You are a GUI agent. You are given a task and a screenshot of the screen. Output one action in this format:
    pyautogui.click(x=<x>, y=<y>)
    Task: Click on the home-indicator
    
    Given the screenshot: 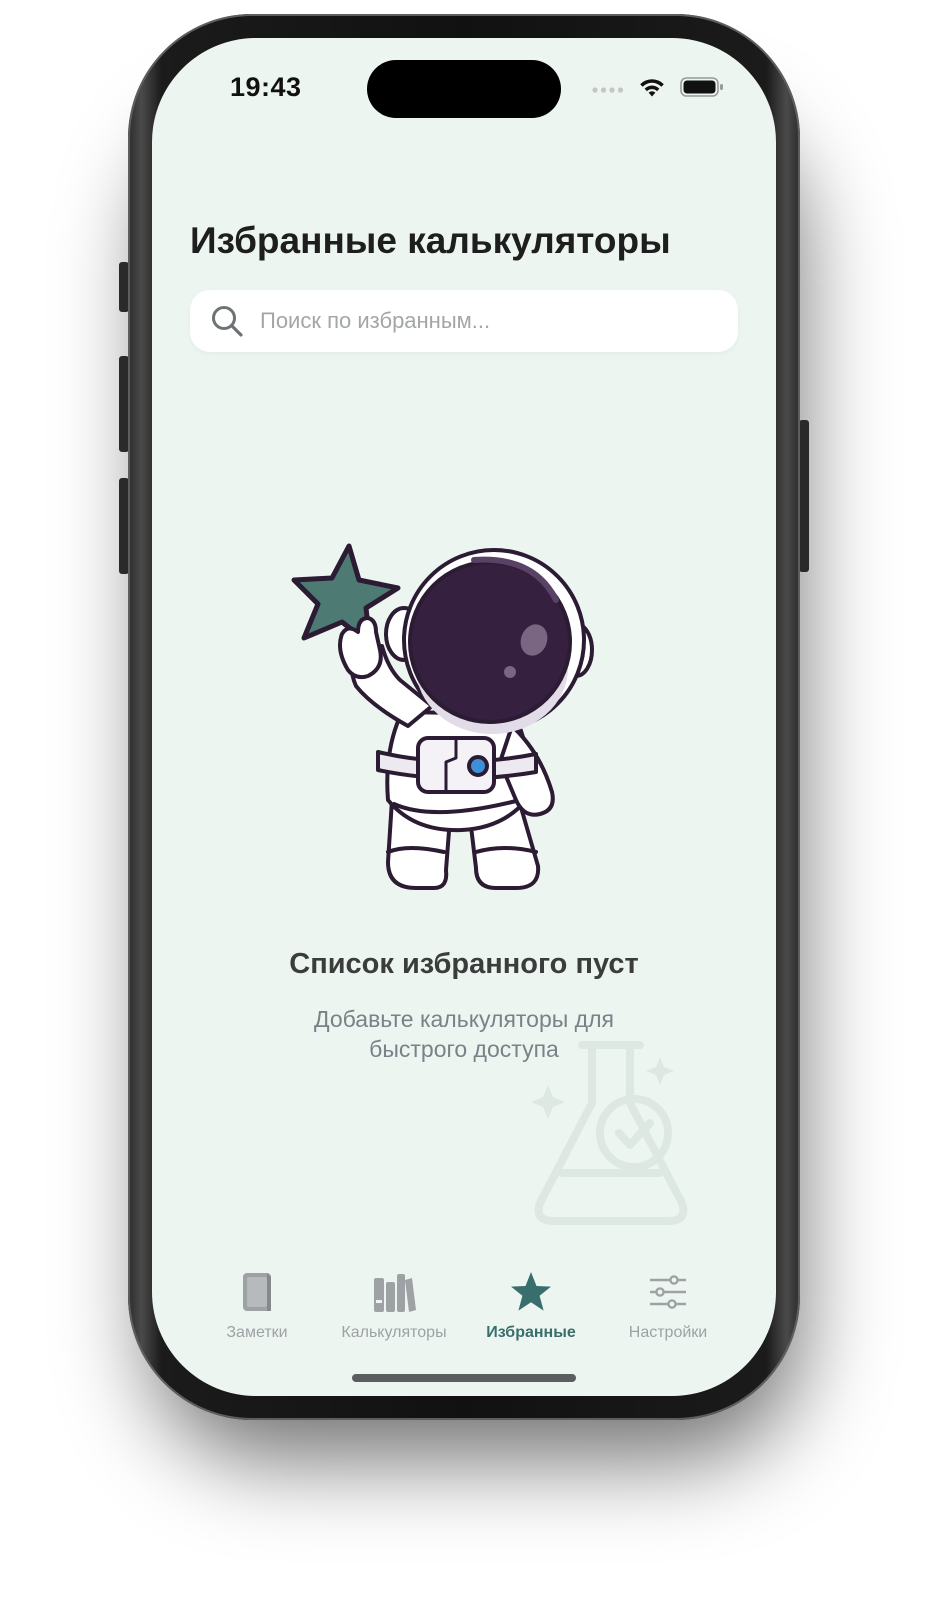 What is the action you would take?
    pyautogui.click(x=464, y=1378)
    